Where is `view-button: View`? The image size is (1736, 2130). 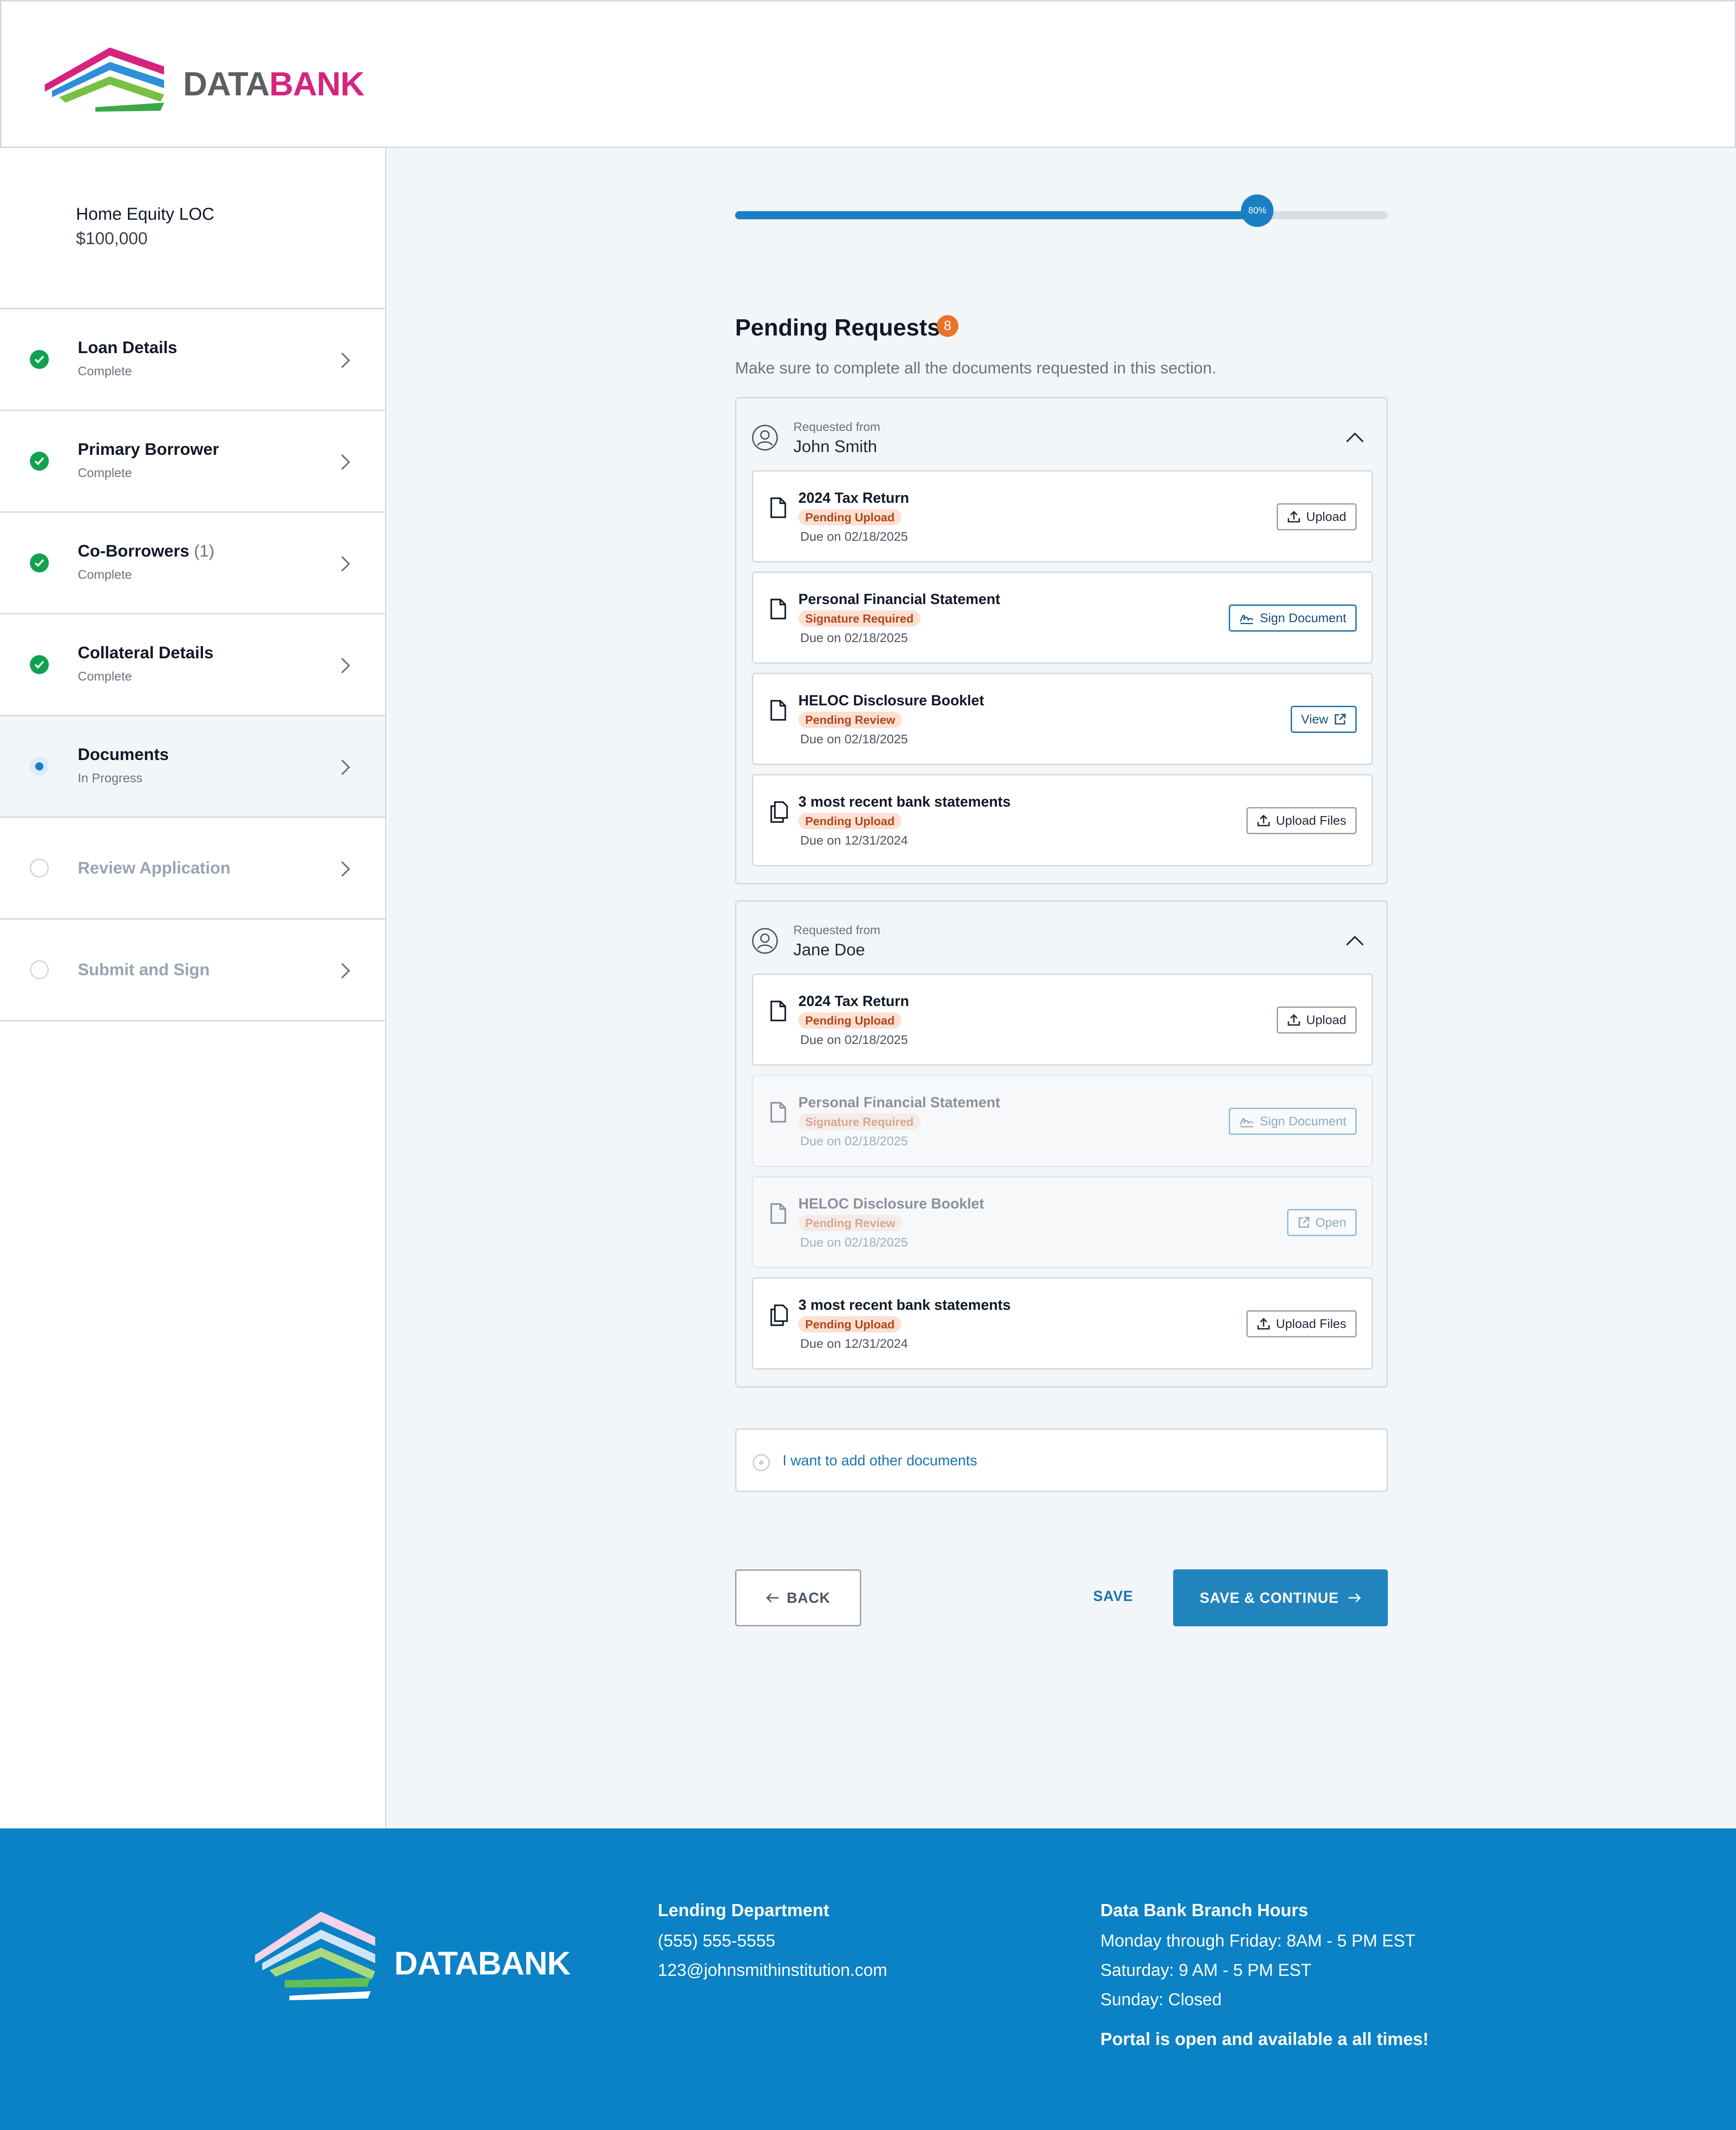 view-button: View is located at coordinates (1324, 719).